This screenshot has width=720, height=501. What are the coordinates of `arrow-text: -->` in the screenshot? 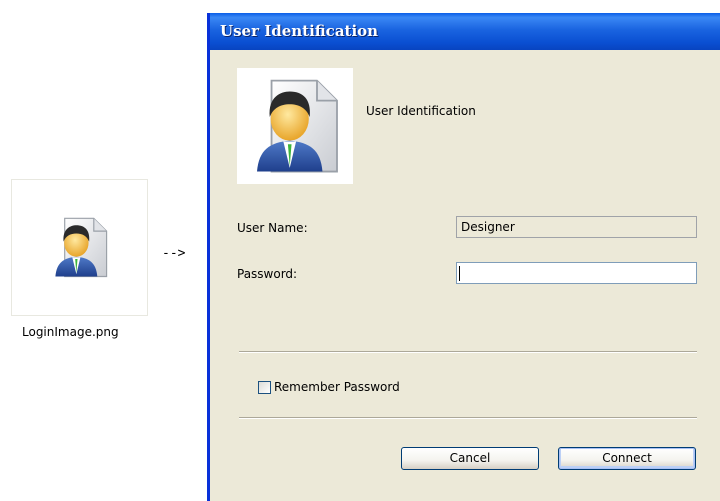 It's located at (174, 253).